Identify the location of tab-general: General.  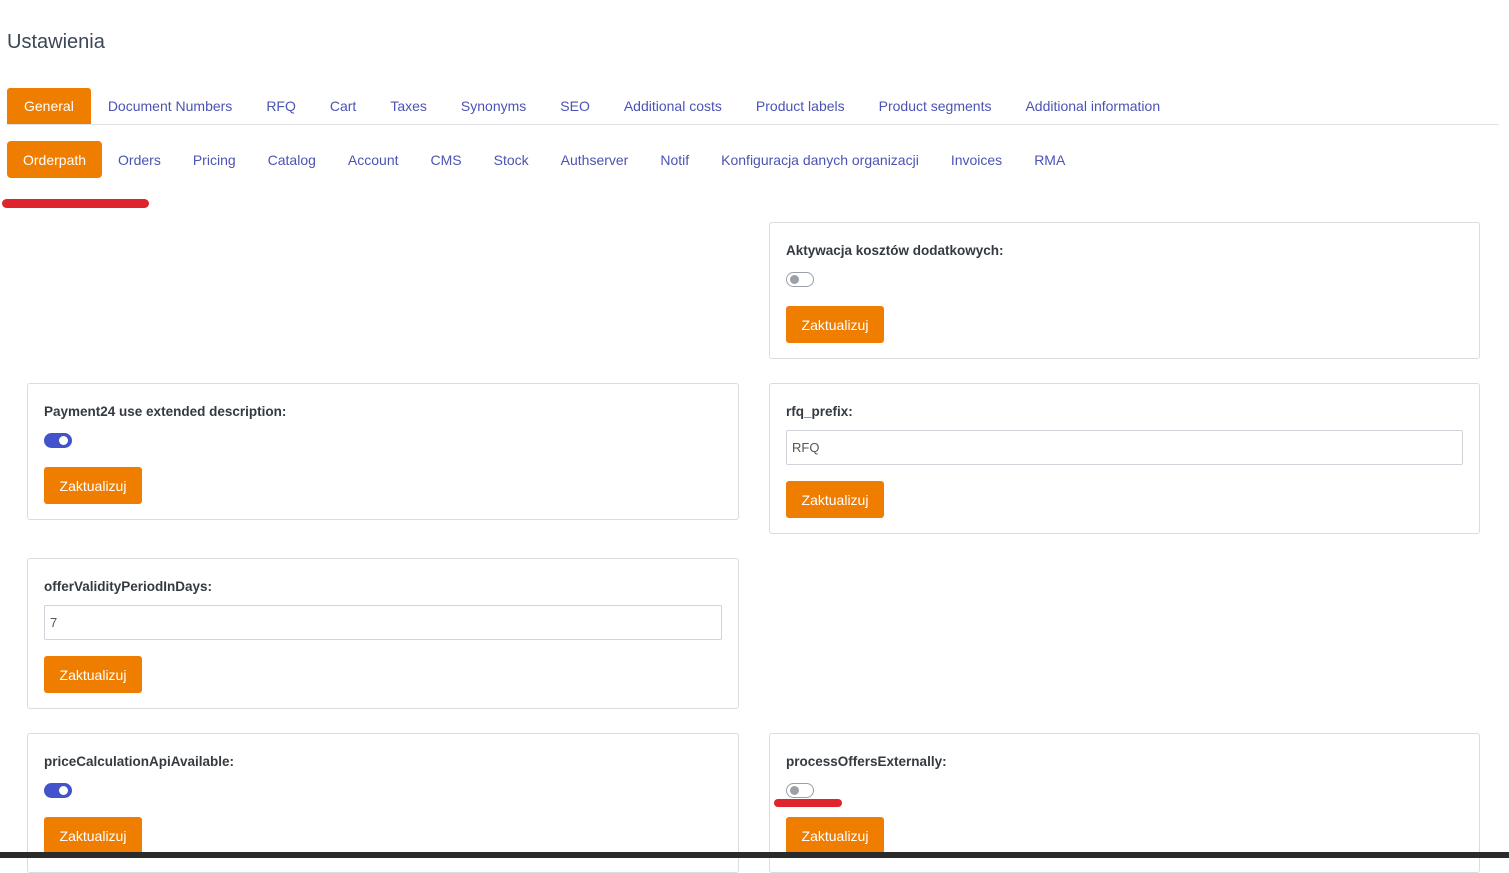
(49, 106).